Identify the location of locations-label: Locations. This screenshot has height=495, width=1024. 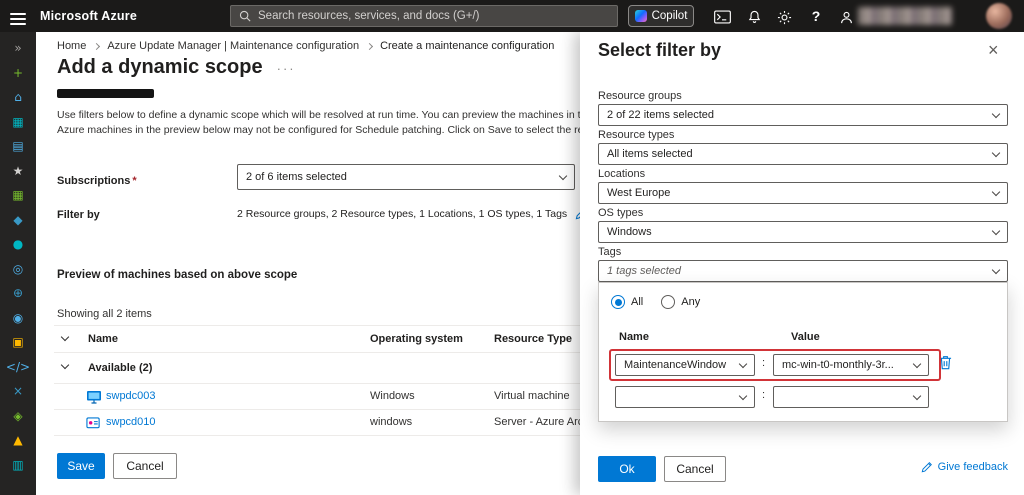
(622, 174).